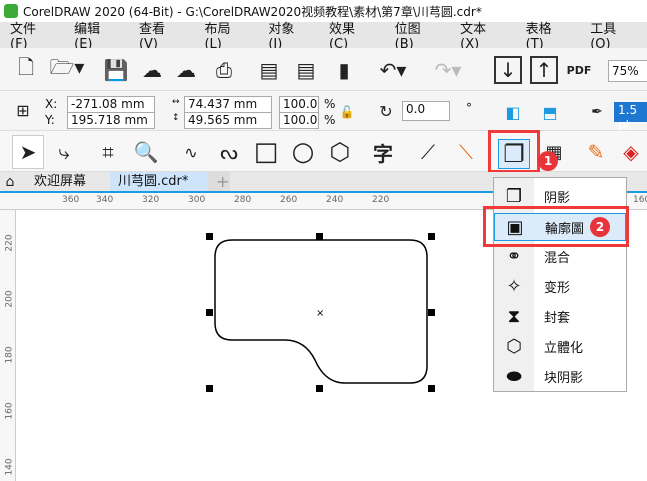  What do you see at coordinates (514, 286) in the screenshot?
I see `distort-icon: ✧` at bounding box center [514, 286].